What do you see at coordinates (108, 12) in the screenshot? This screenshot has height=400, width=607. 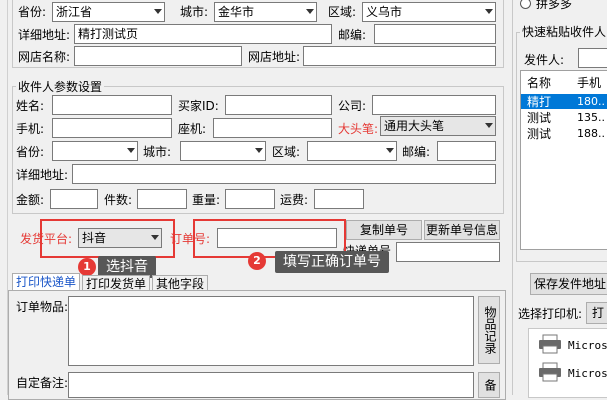 I see `sender-province-select: 浙江省` at bounding box center [108, 12].